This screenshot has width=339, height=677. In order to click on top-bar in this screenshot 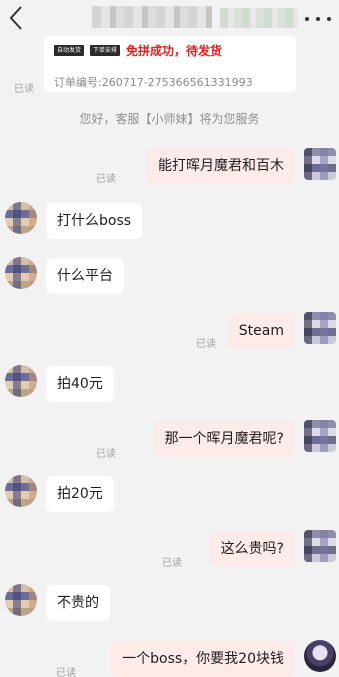, I will do `click(169, 20)`.